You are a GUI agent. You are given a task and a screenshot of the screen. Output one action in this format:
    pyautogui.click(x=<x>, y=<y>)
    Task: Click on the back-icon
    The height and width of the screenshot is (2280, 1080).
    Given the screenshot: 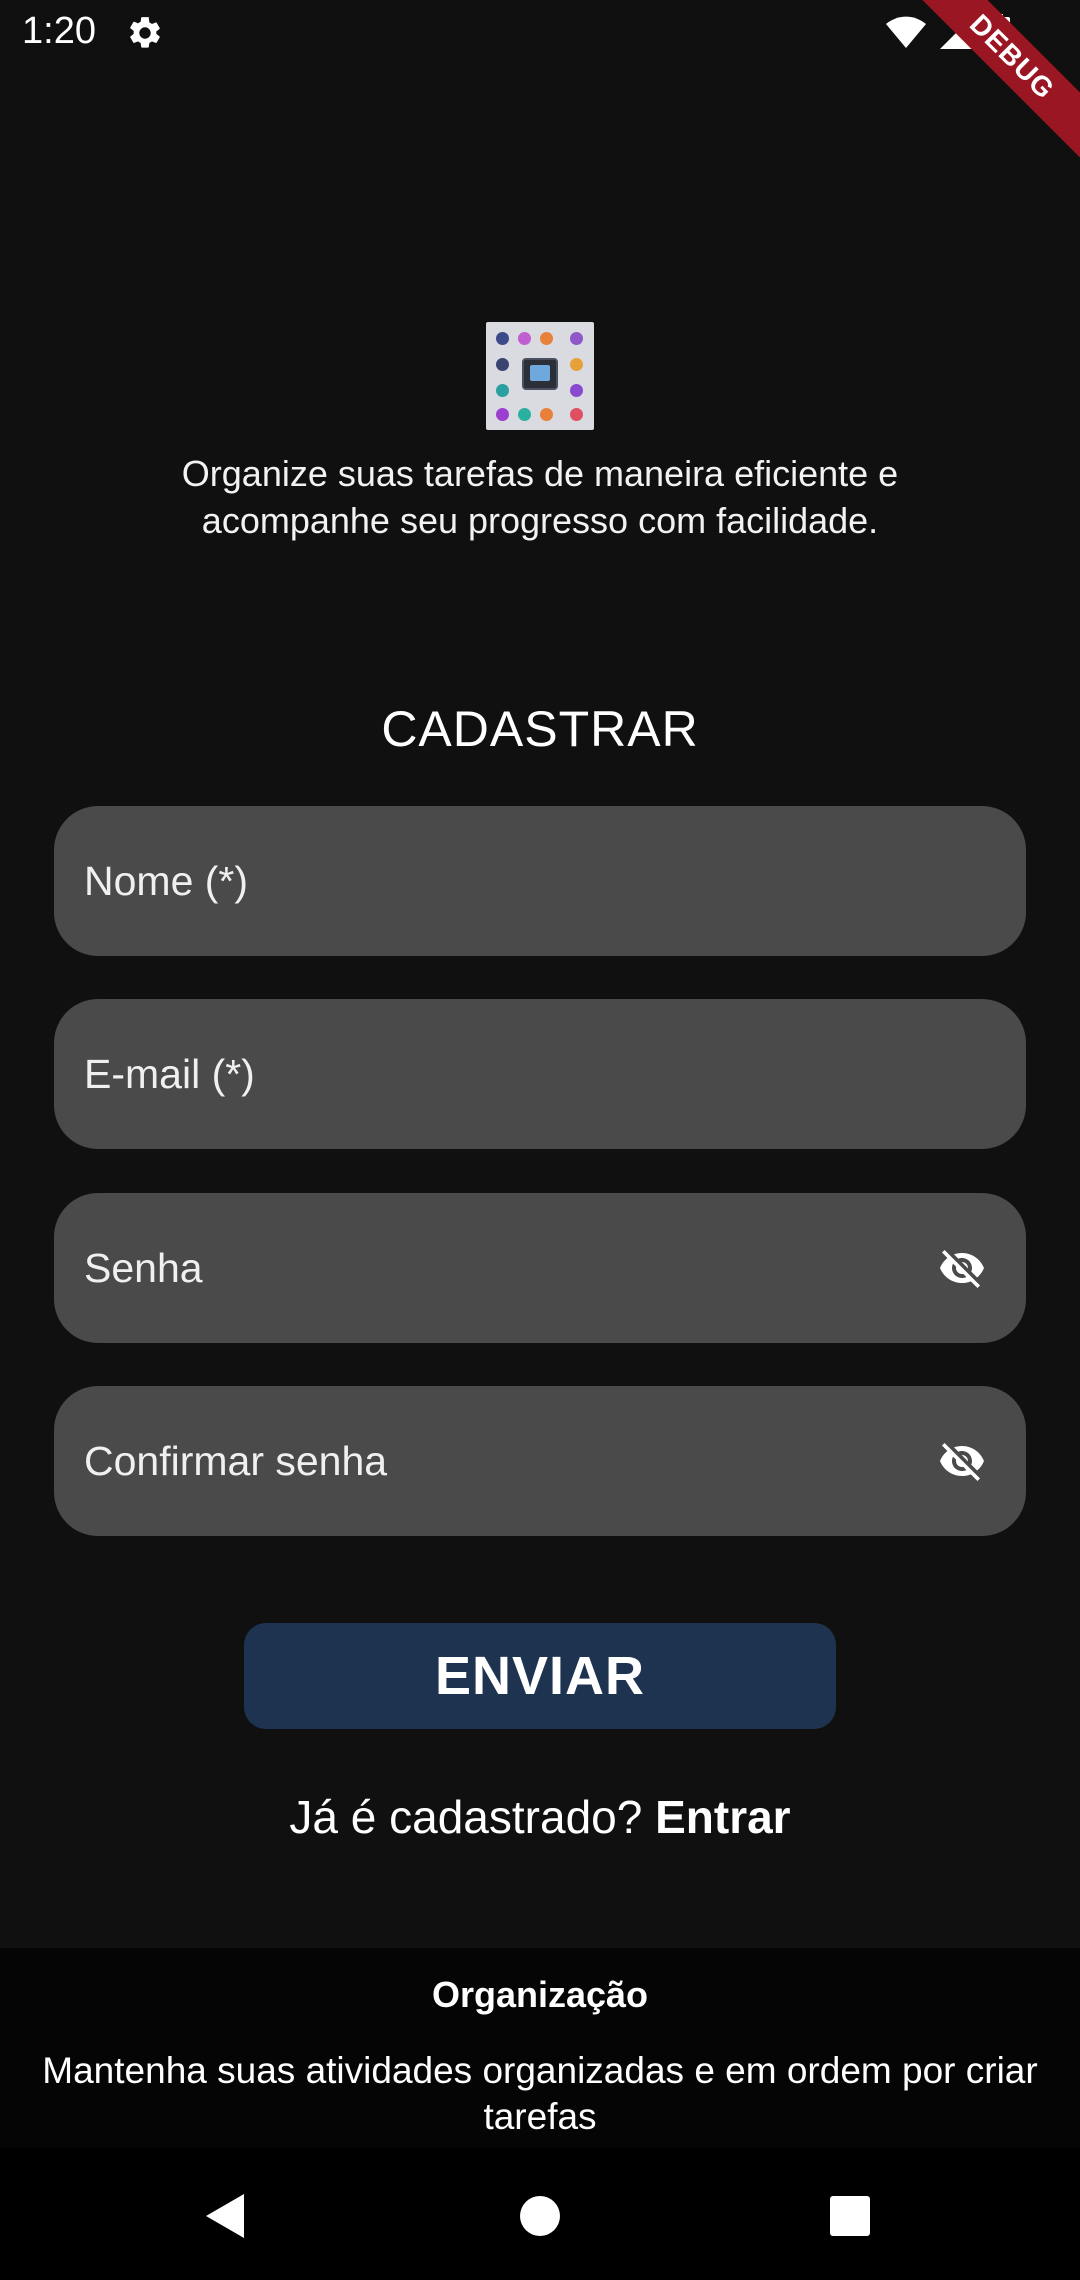 What is the action you would take?
    pyautogui.click(x=226, y=2216)
    